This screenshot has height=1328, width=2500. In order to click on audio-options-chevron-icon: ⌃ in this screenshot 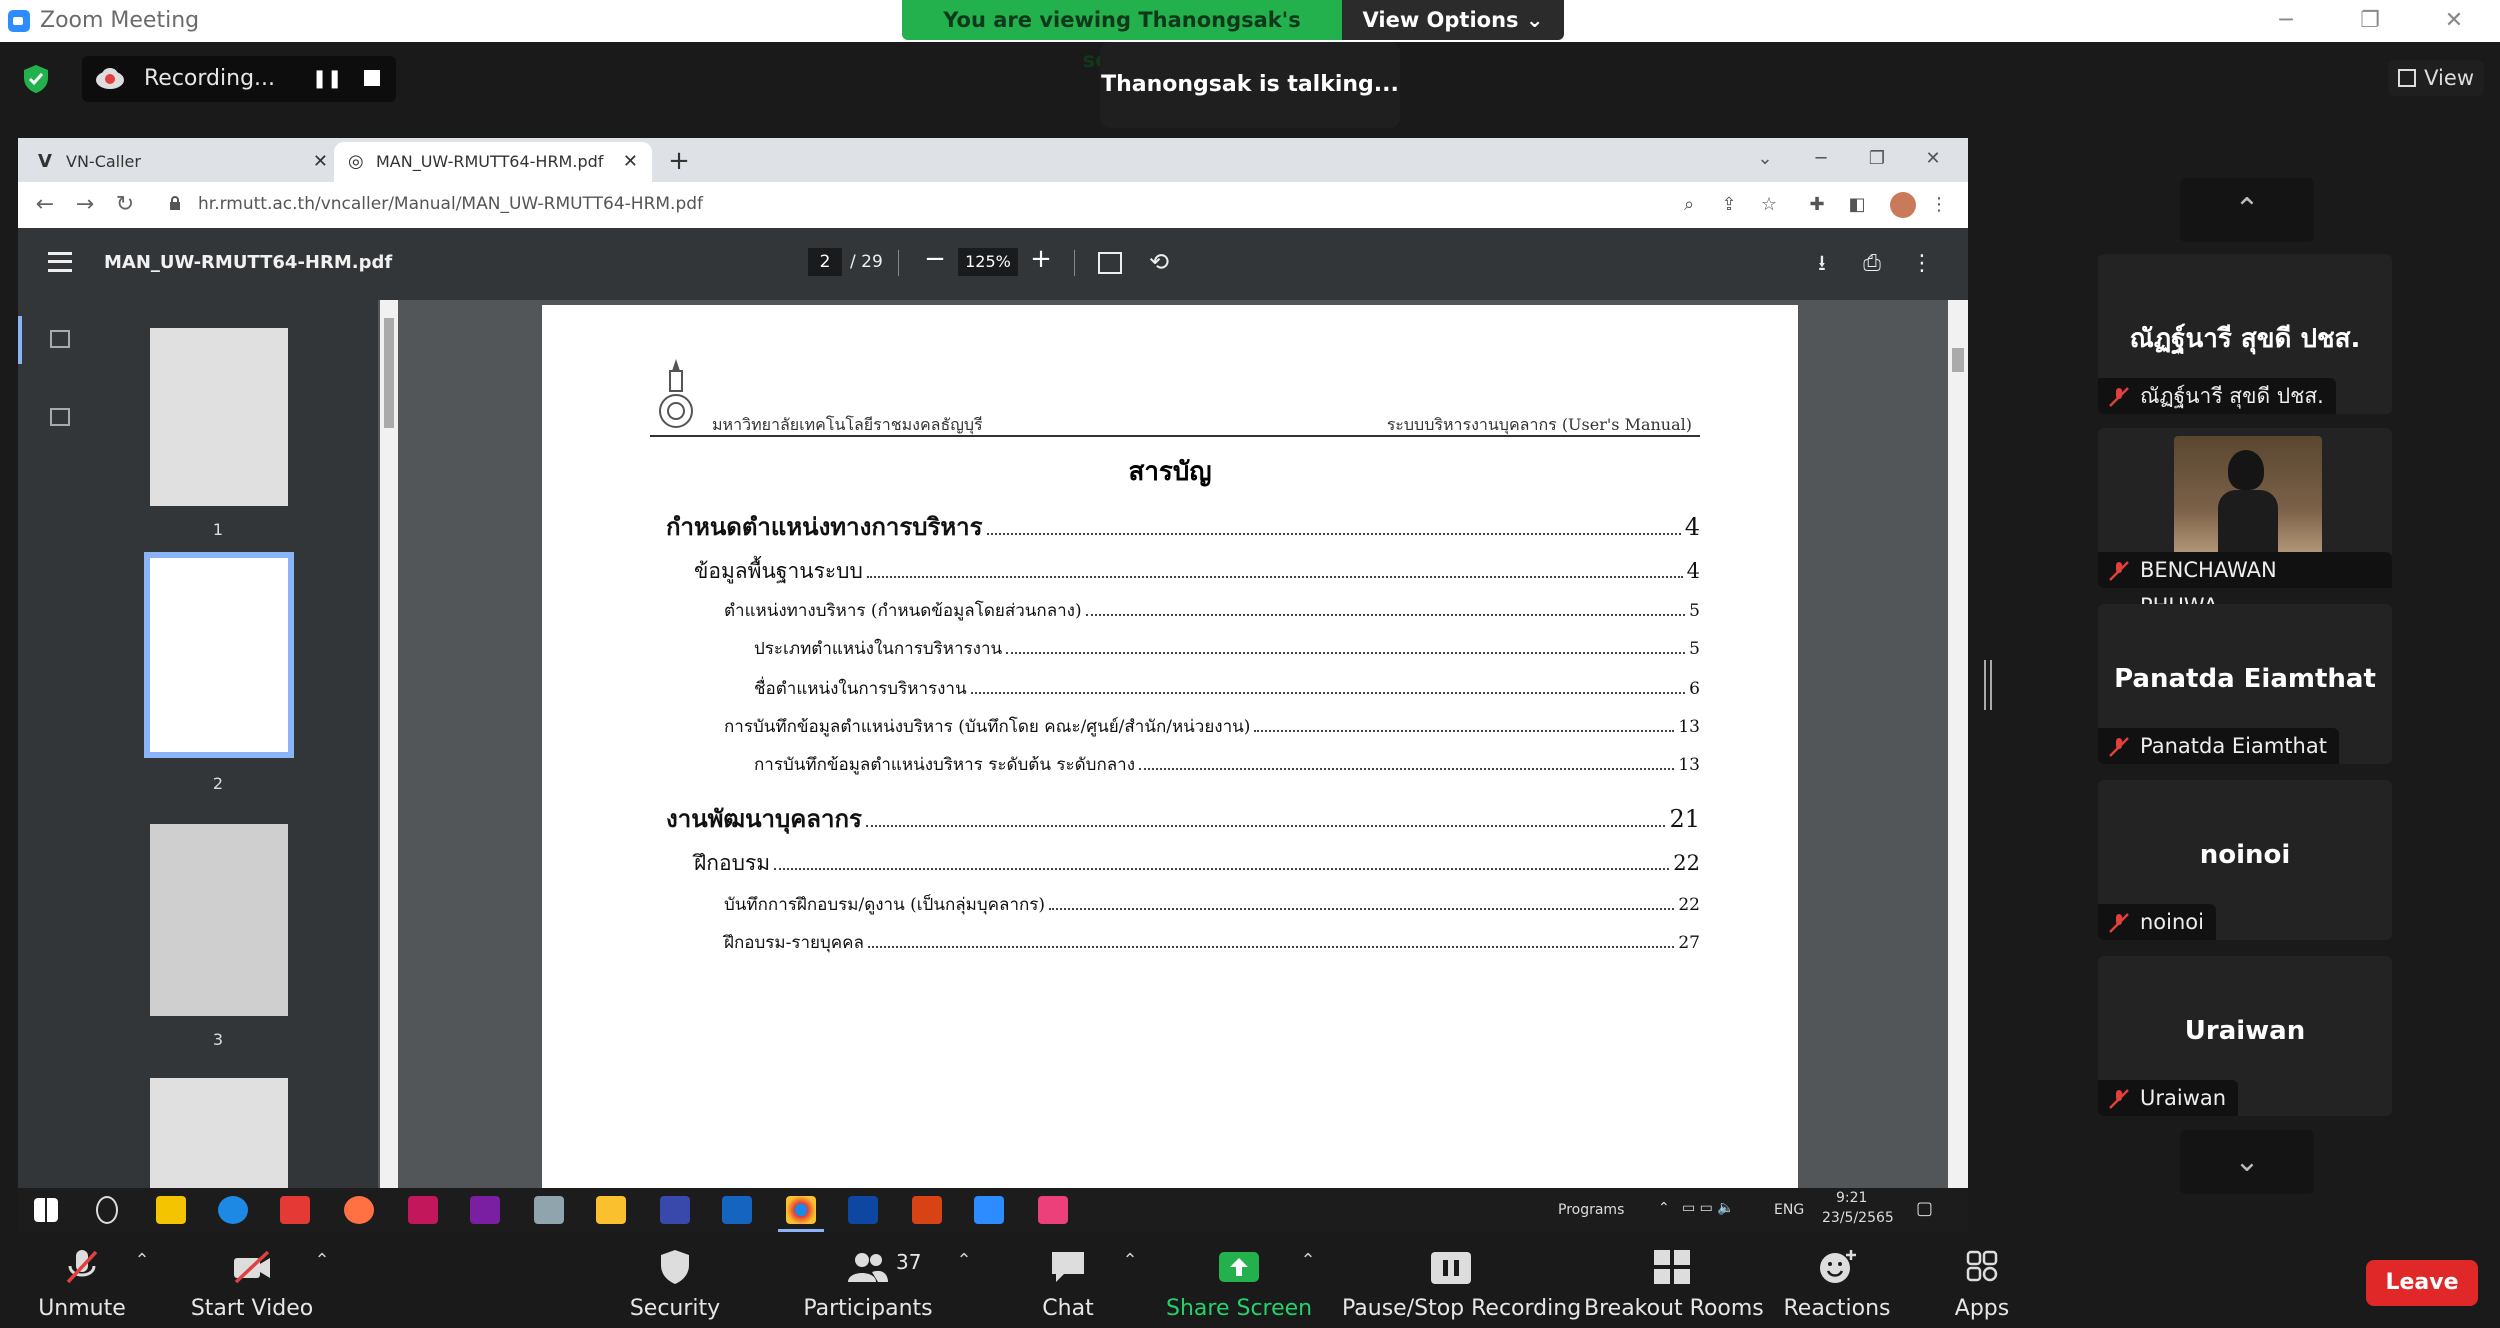, I will do `click(142, 1262)`.